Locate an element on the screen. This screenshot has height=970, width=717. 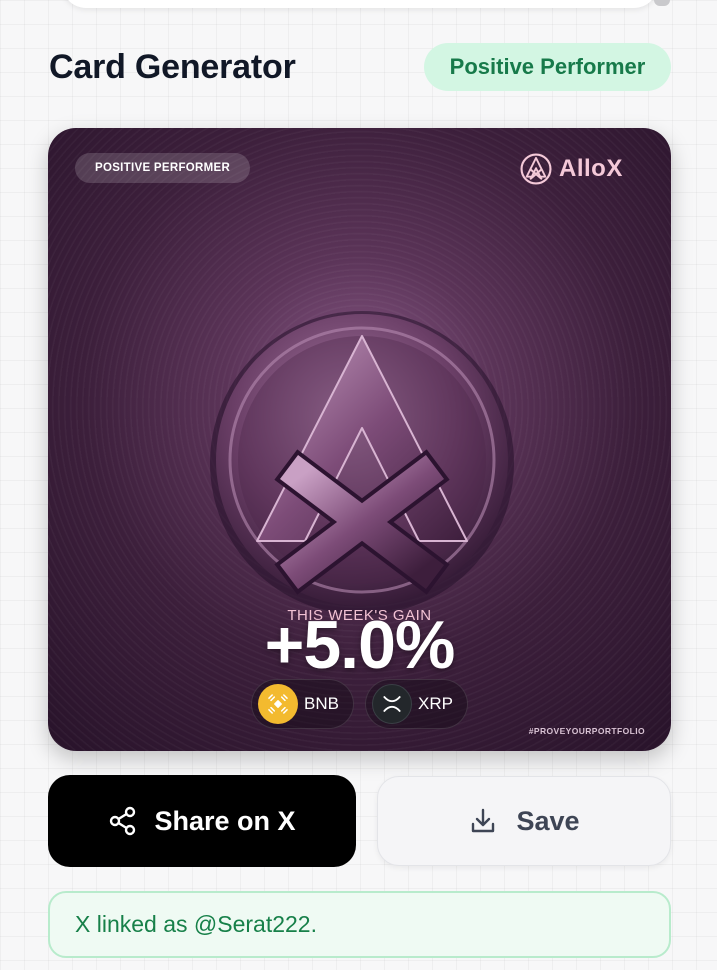
allox-logo-icon is located at coordinates (536, 169).